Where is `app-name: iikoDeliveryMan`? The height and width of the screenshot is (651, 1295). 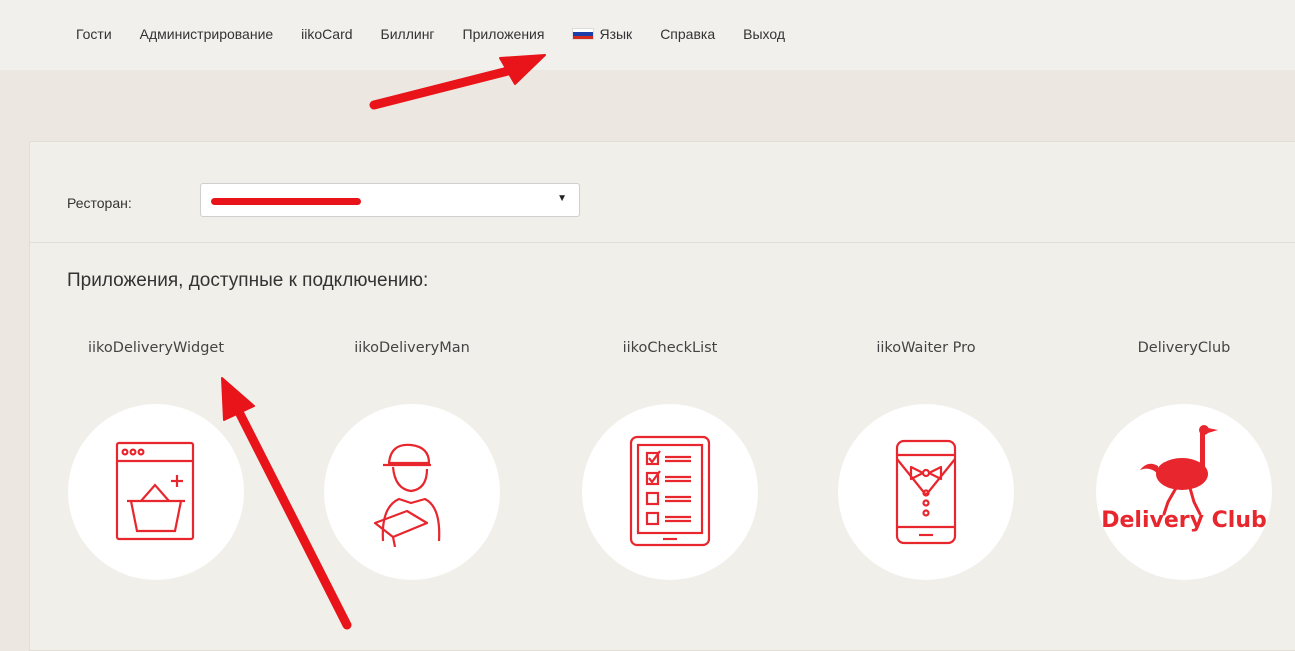 app-name: iikoDeliveryMan is located at coordinates (412, 348).